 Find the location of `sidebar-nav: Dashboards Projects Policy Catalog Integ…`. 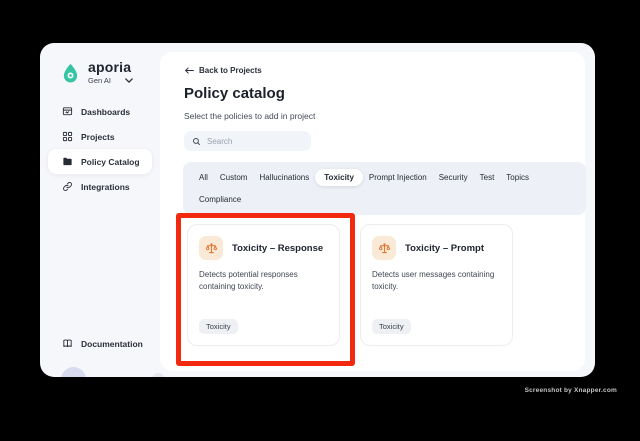

sidebar-nav: Dashboards Projects Policy Catalog Integ… is located at coordinates (100, 149).